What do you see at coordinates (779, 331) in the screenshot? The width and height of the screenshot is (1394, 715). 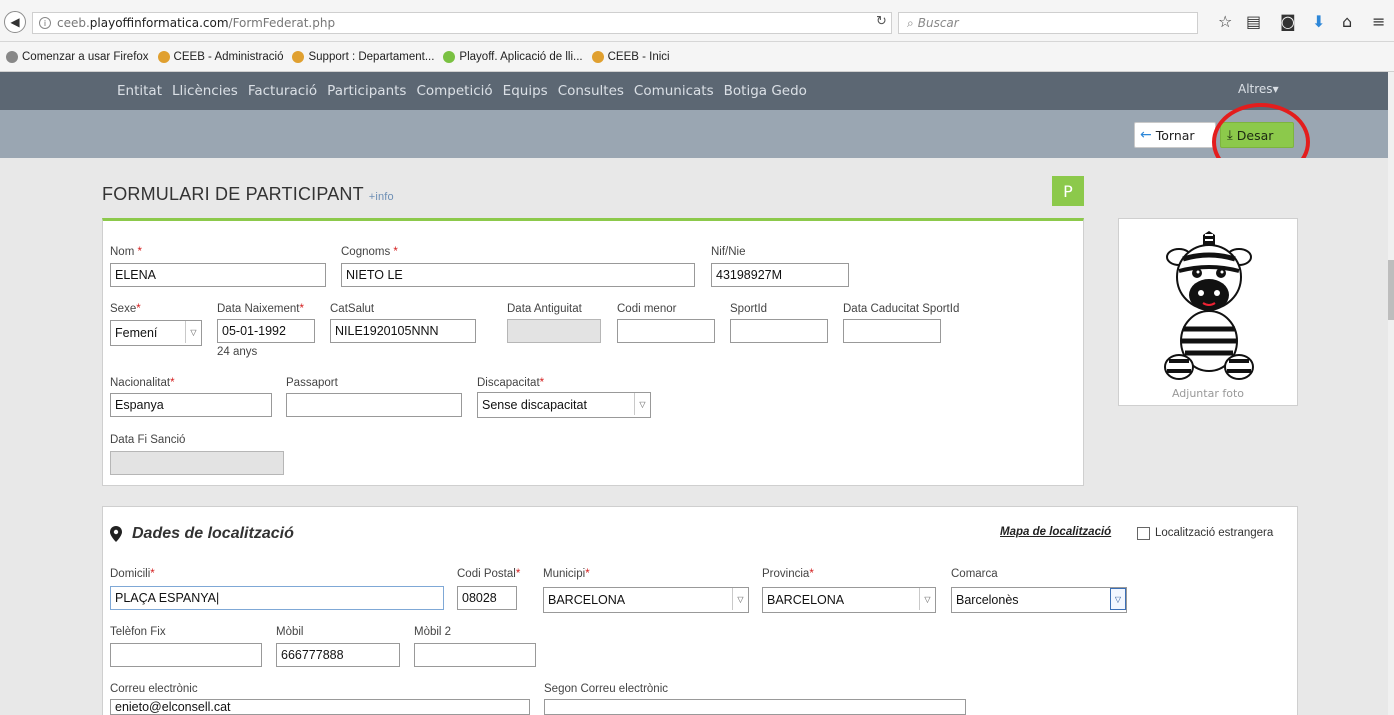 I see `sportid-input` at bounding box center [779, 331].